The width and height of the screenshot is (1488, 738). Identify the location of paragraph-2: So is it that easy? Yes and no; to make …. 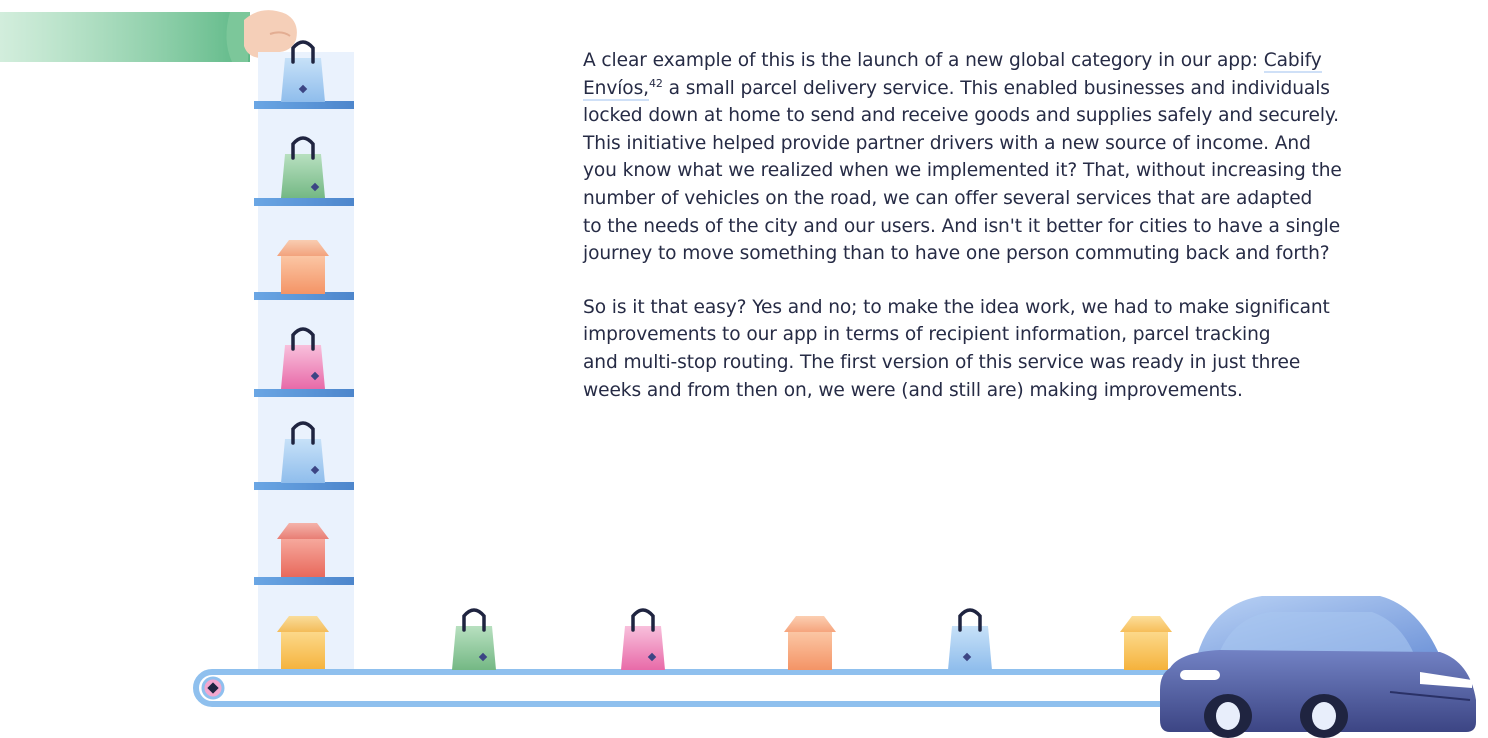
(1033, 349).